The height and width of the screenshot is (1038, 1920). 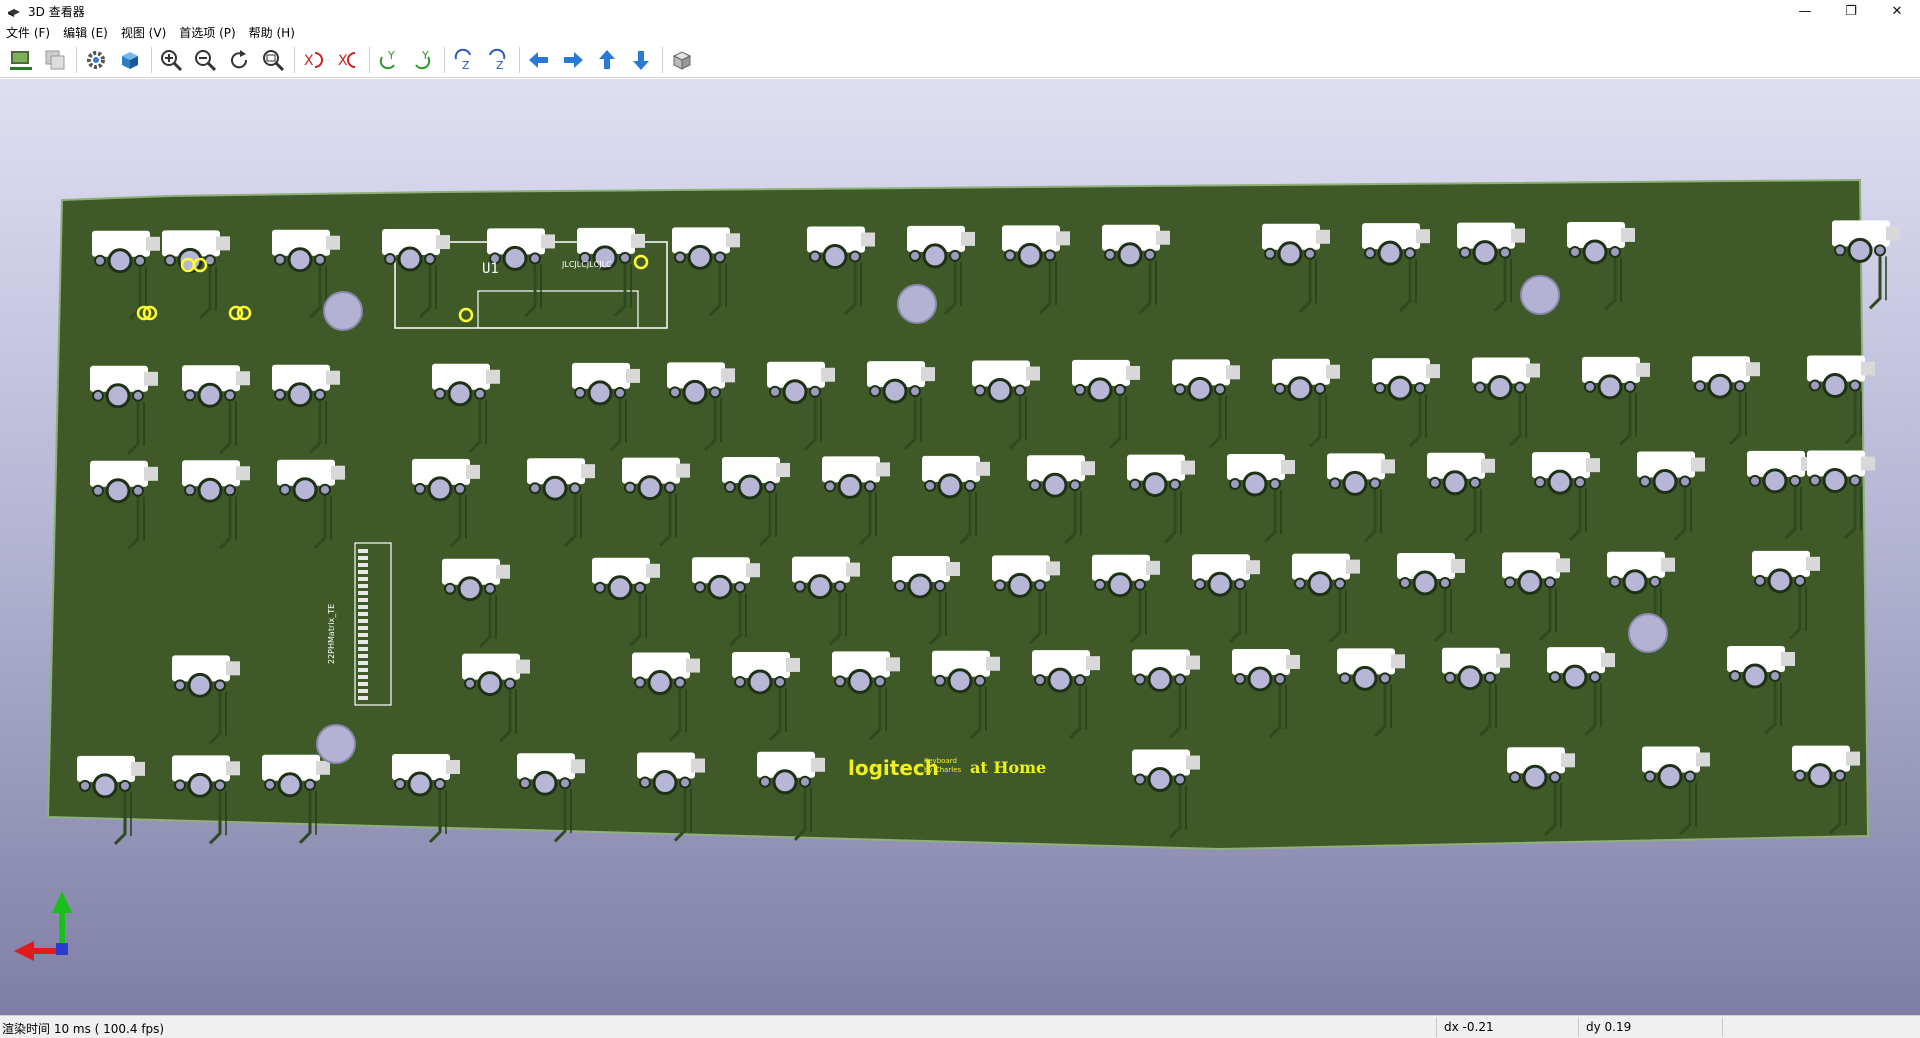 What do you see at coordinates (641, 60) in the screenshot?
I see `pan-down-button` at bounding box center [641, 60].